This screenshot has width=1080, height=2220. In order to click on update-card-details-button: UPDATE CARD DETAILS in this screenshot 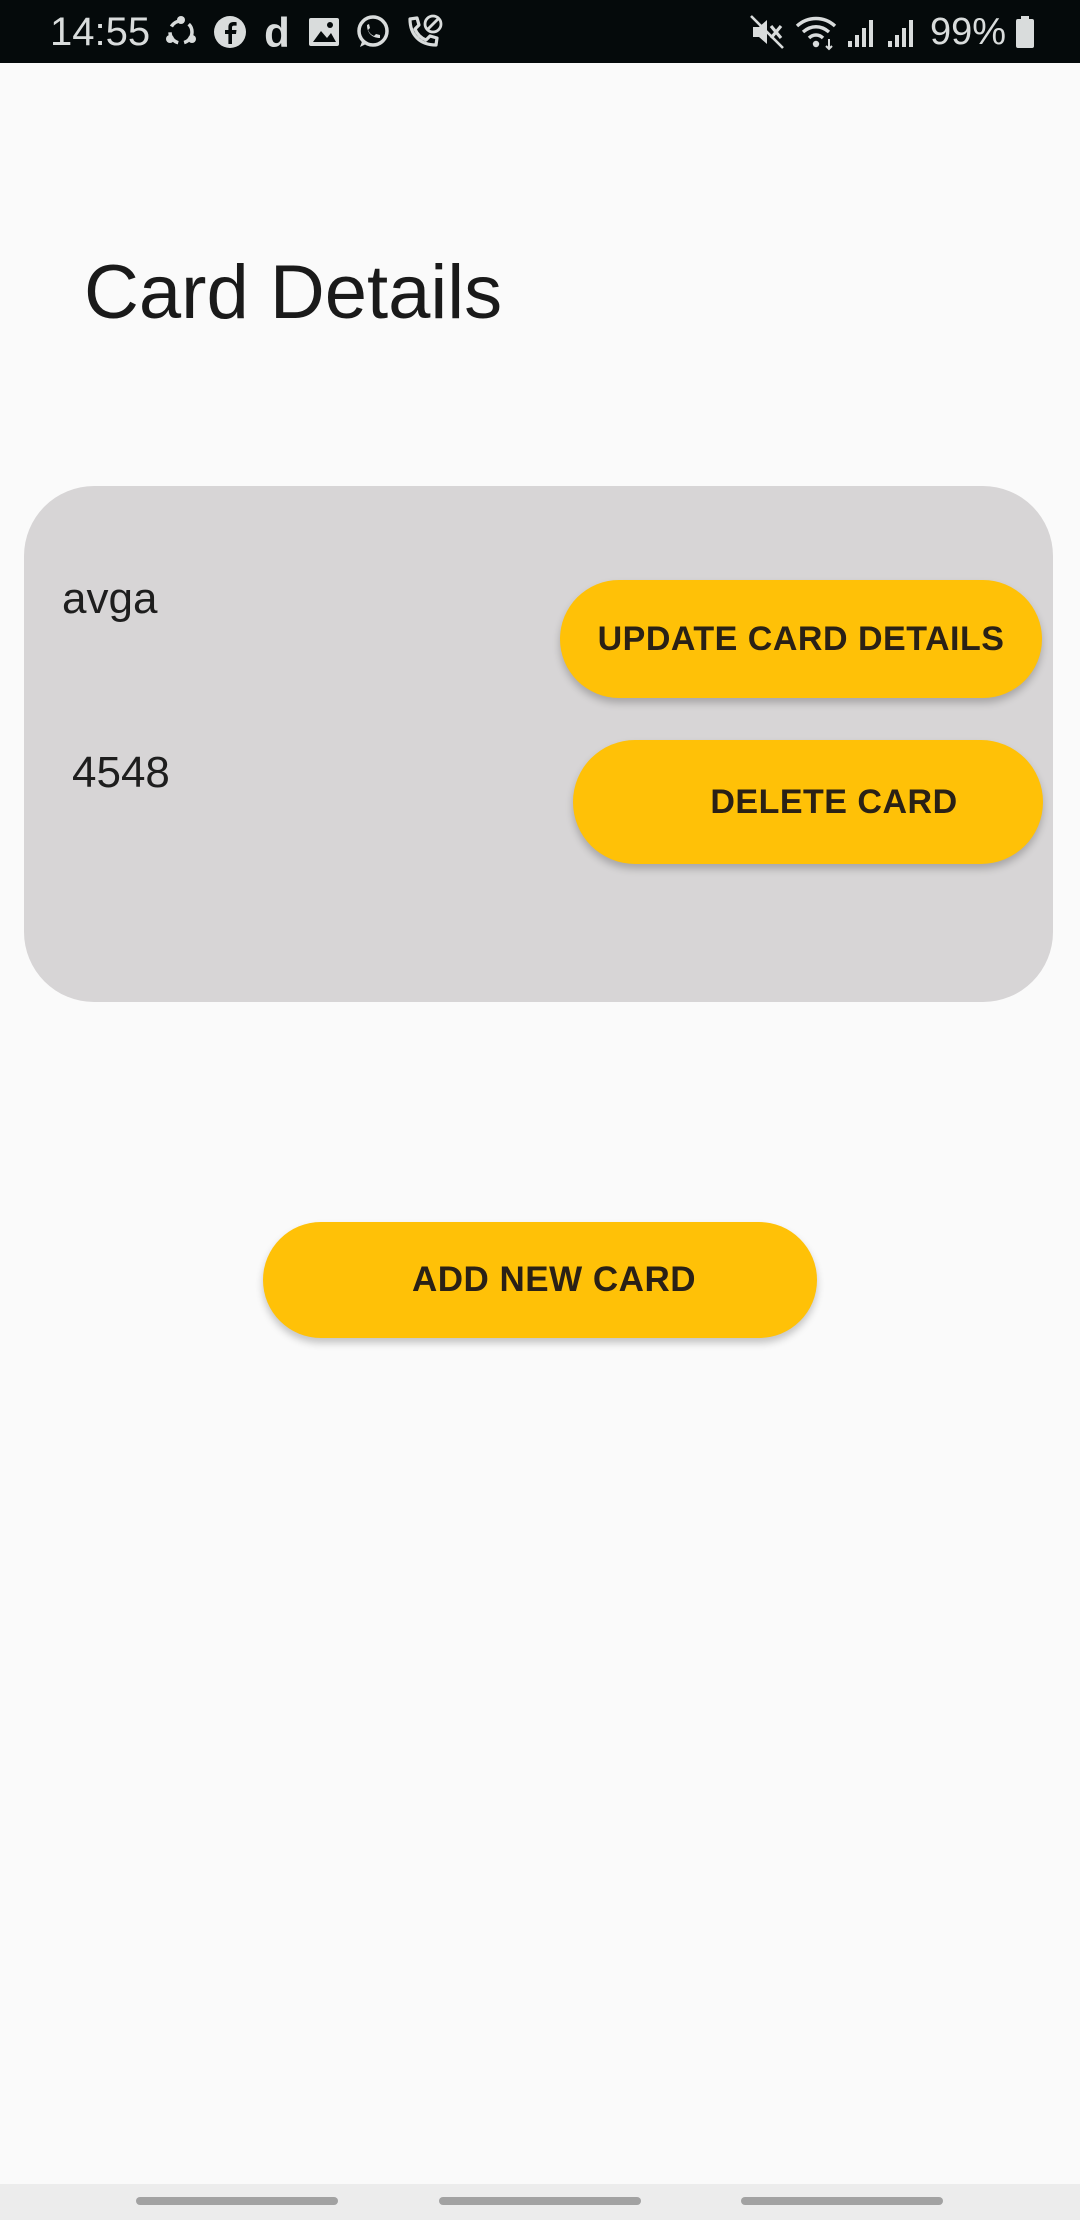, I will do `click(801, 639)`.